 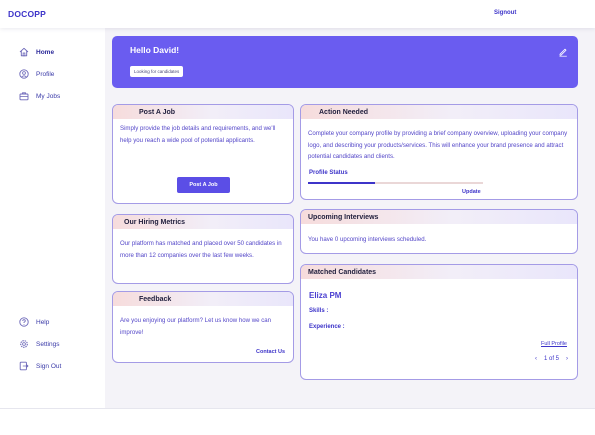 I want to click on update-link: Update, so click(x=471, y=192).